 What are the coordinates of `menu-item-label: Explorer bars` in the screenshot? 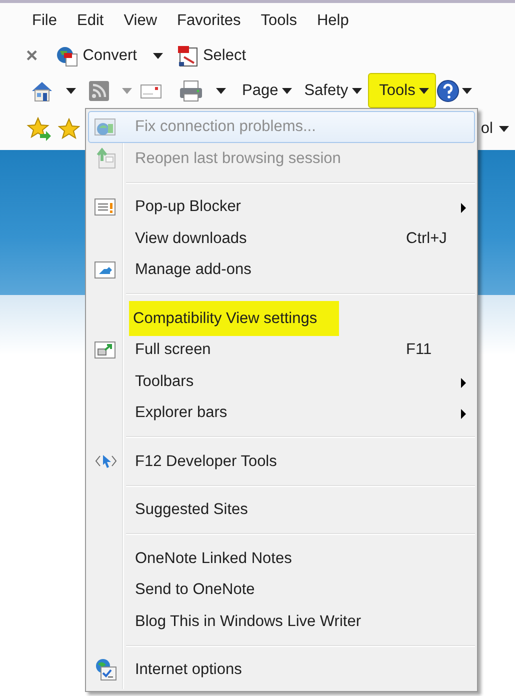 It's located at (181, 413).